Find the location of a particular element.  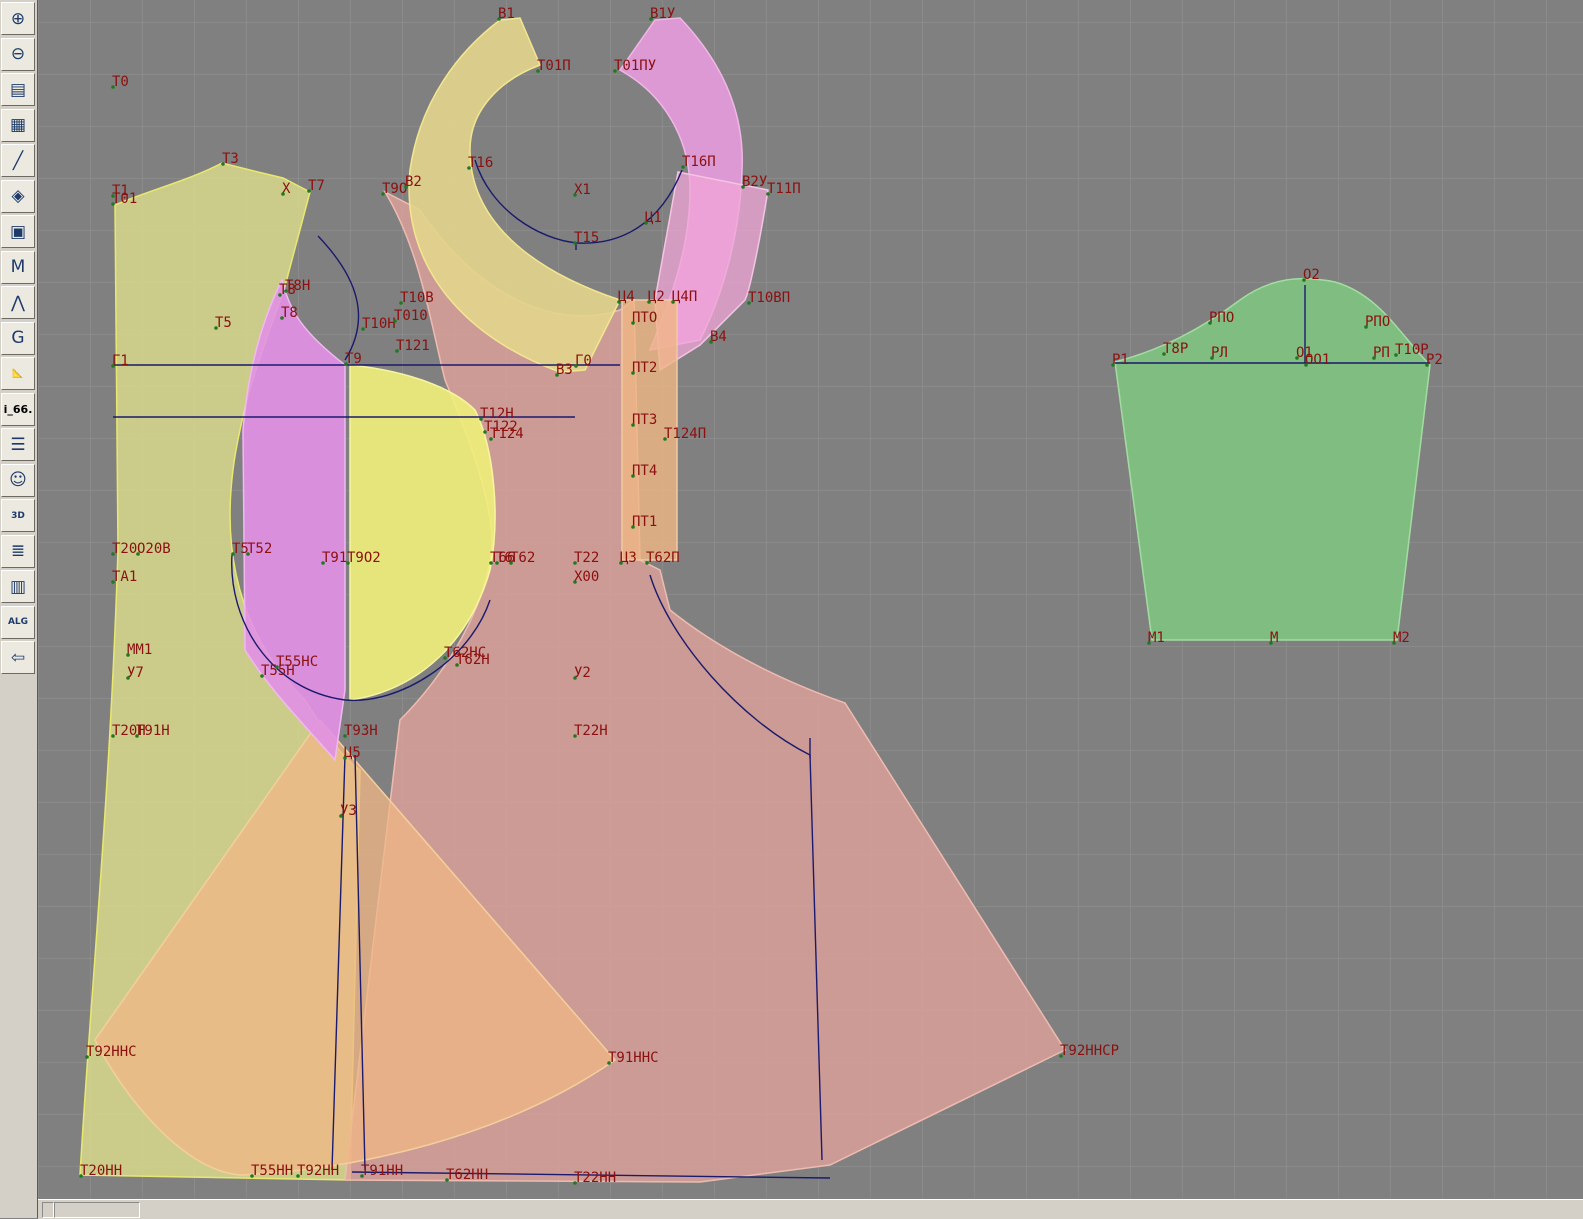

point-label: ПТ2 is located at coordinates (644, 368).